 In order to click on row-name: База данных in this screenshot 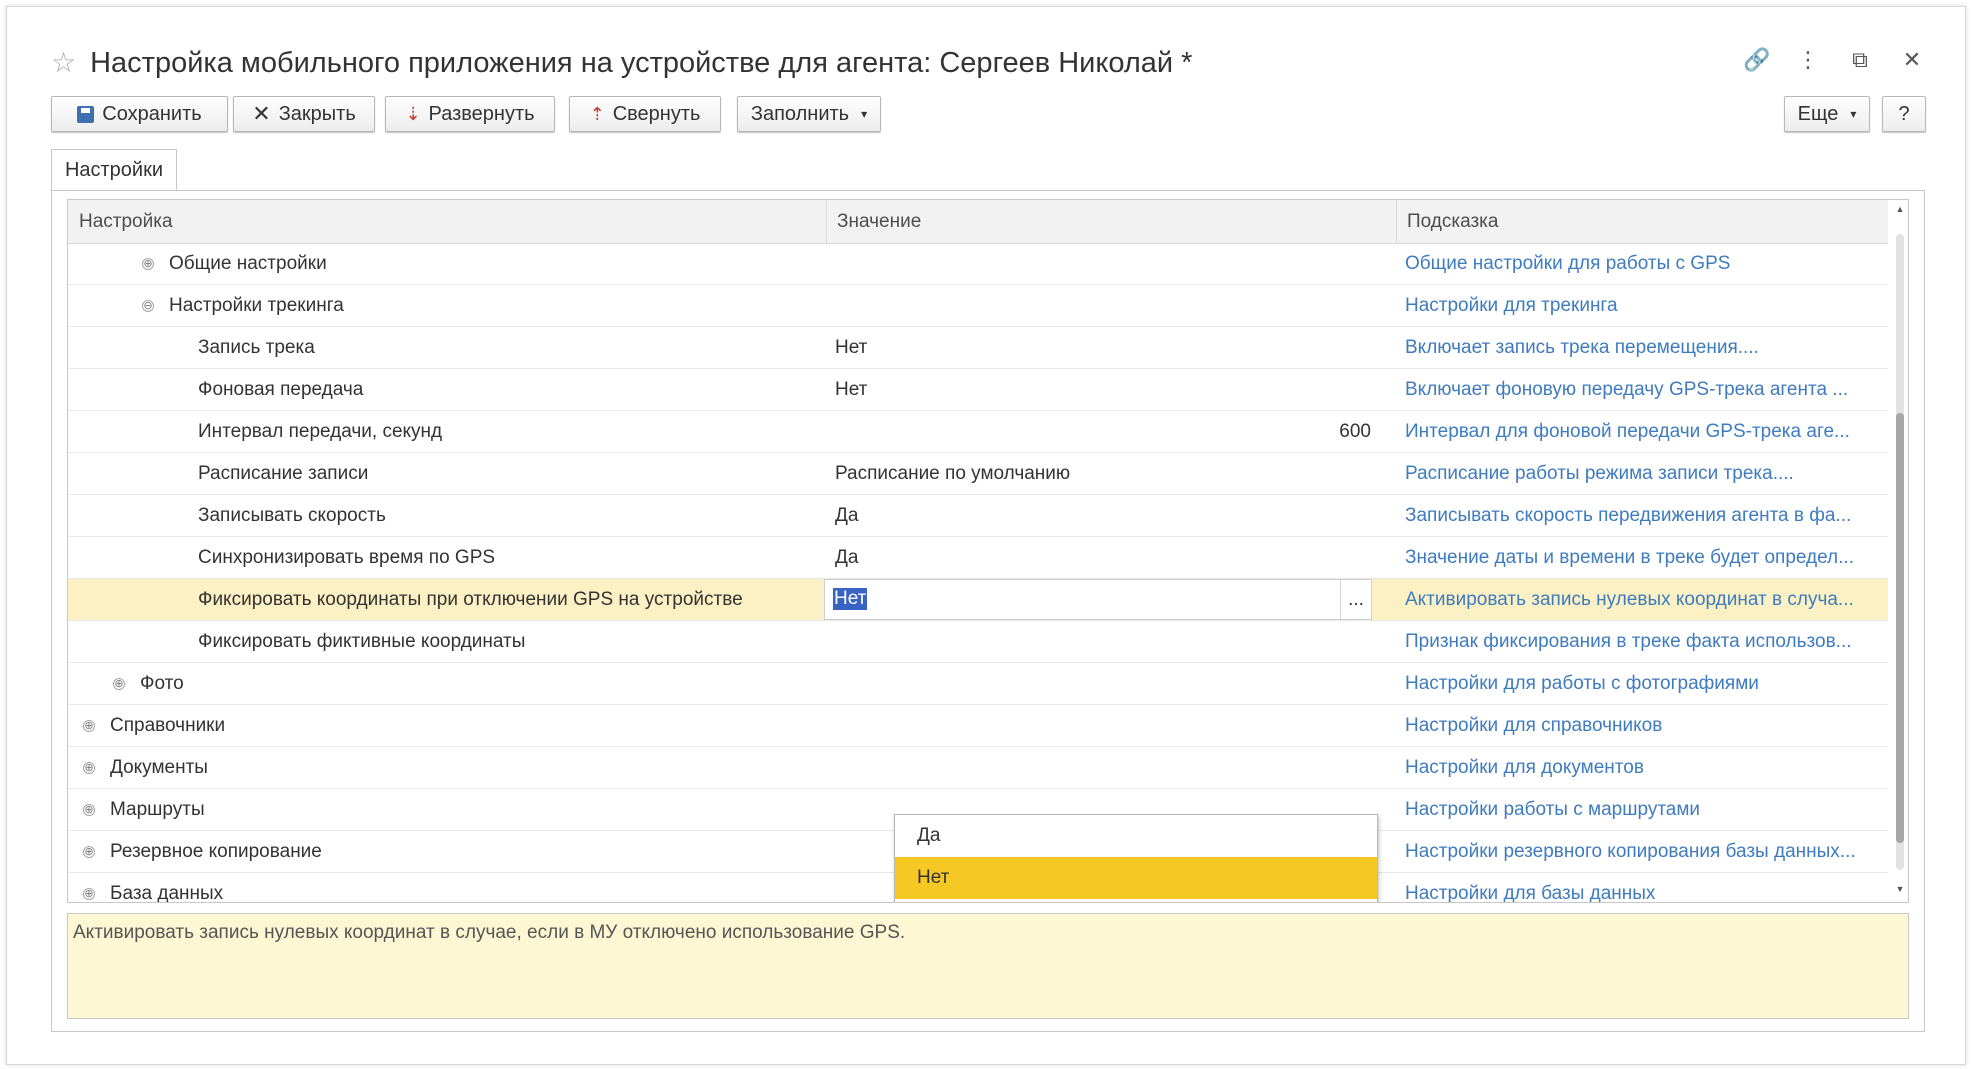, I will do `click(167, 892)`.